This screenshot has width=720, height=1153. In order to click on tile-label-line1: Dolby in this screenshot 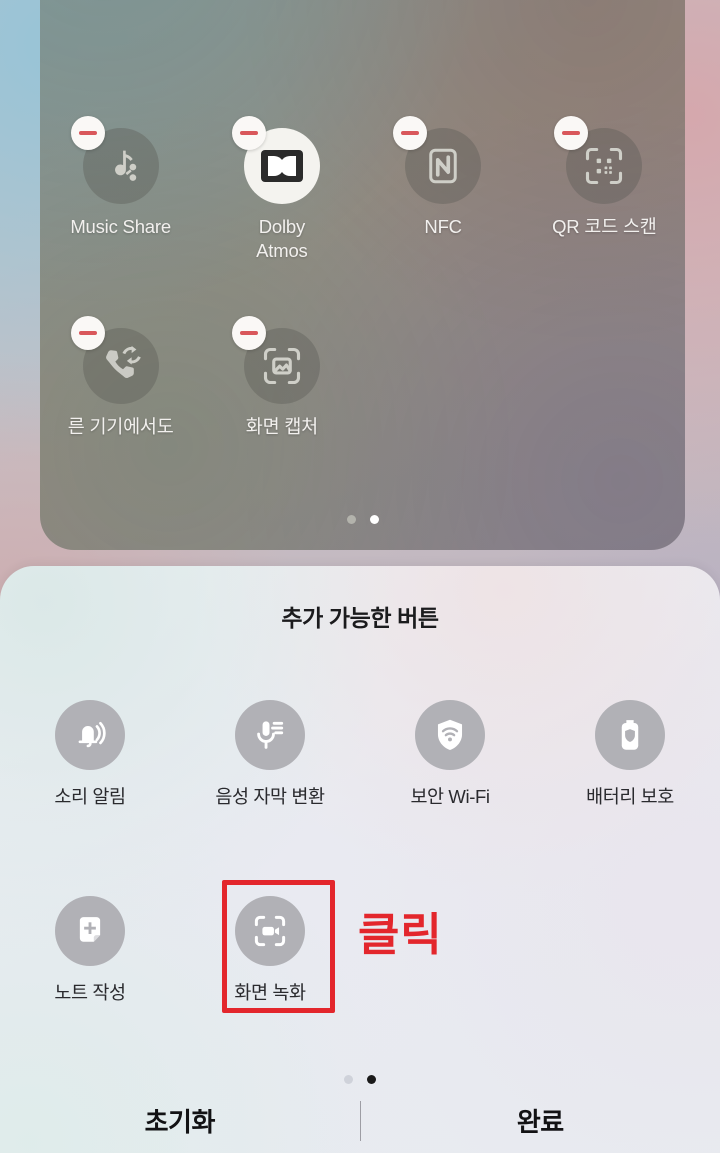, I will do `click(282, 226)`.